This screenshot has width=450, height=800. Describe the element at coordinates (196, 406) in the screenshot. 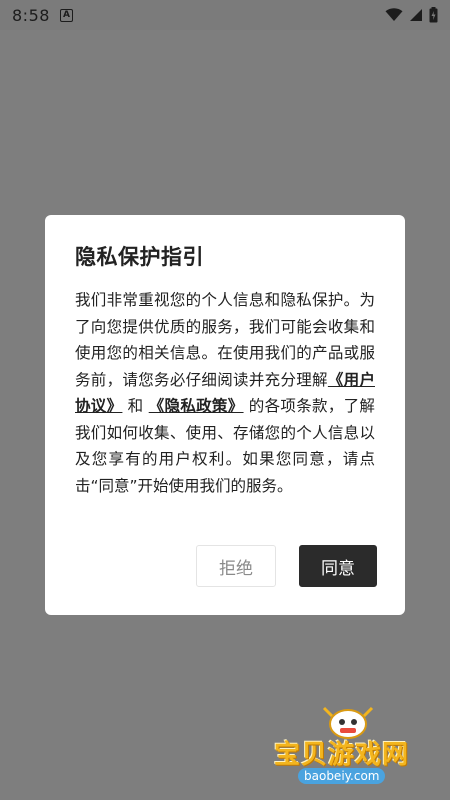

I see `privacy-policy-link: 《隐私政策》` at that location.